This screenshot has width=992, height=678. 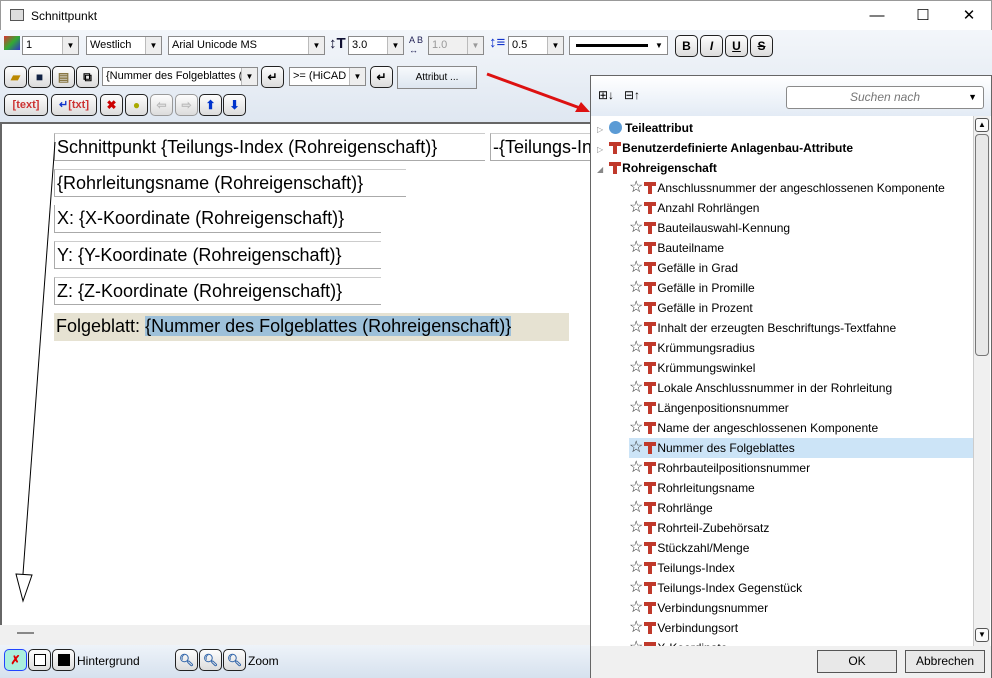 I want to click on black-background-button, so click(x=63, y=660).